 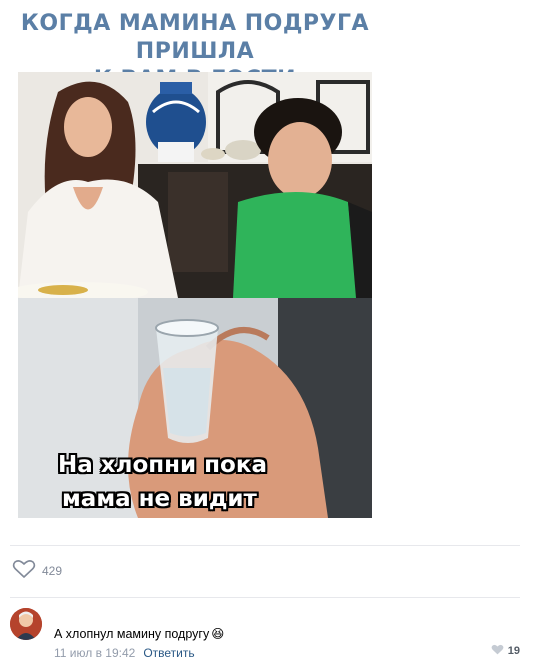 I want to click on comment-likes-count: 19, so click(x=513, y=651).